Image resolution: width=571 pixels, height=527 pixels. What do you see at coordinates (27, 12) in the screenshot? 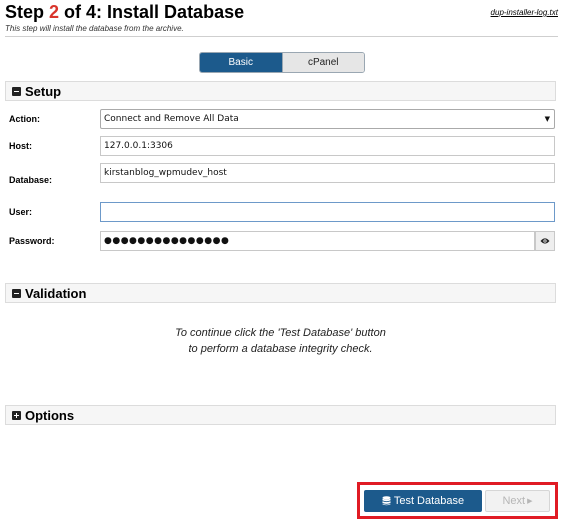
I see `title-prefix: Step` at bounding box center [27, 12].